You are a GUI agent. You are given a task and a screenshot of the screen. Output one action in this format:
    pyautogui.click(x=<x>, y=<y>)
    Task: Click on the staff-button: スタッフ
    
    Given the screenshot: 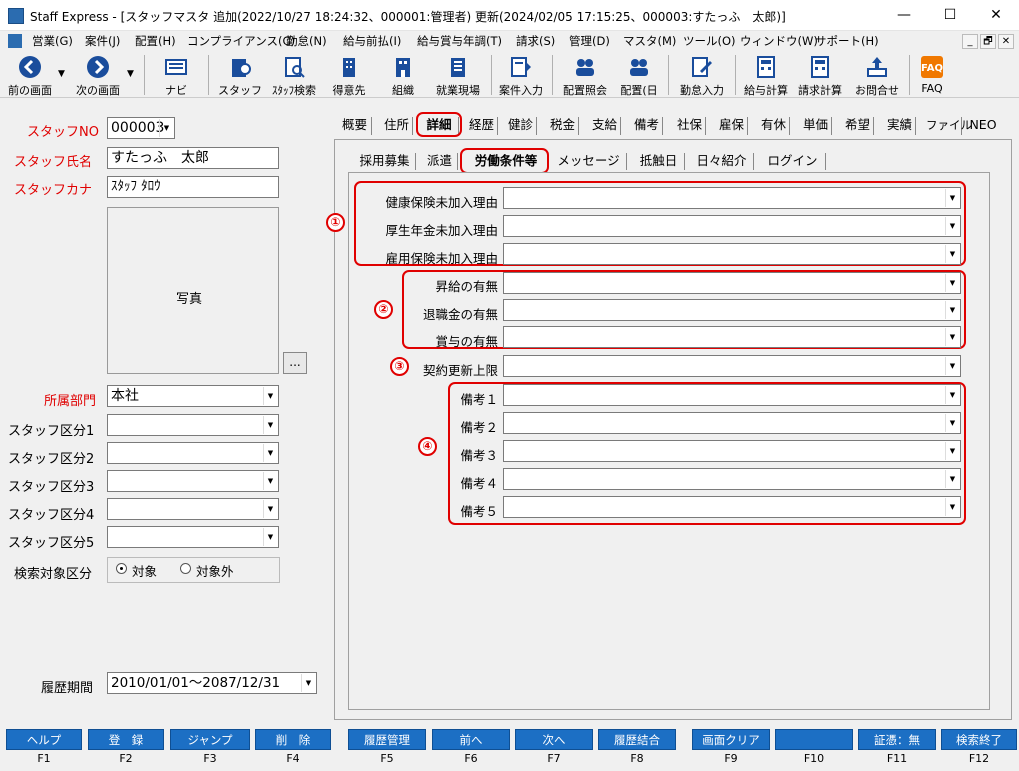 What is the action you would take?
    pyautogui.click(x=240, y=74)
    